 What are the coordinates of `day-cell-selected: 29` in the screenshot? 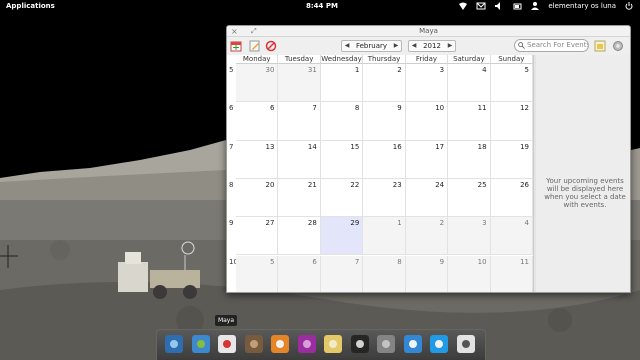 It's located at (342, 236).